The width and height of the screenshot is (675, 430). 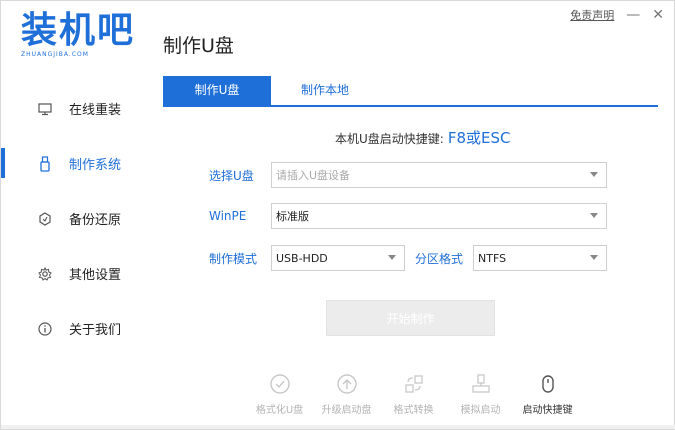 I want to click on mouse-icon, so click(x=547, y=384).